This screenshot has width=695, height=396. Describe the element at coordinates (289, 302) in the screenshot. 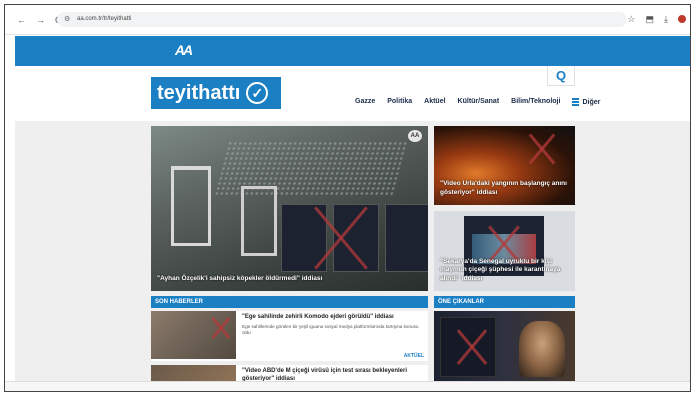

I see `latest-news-heading: SON HABERLER` at that location.